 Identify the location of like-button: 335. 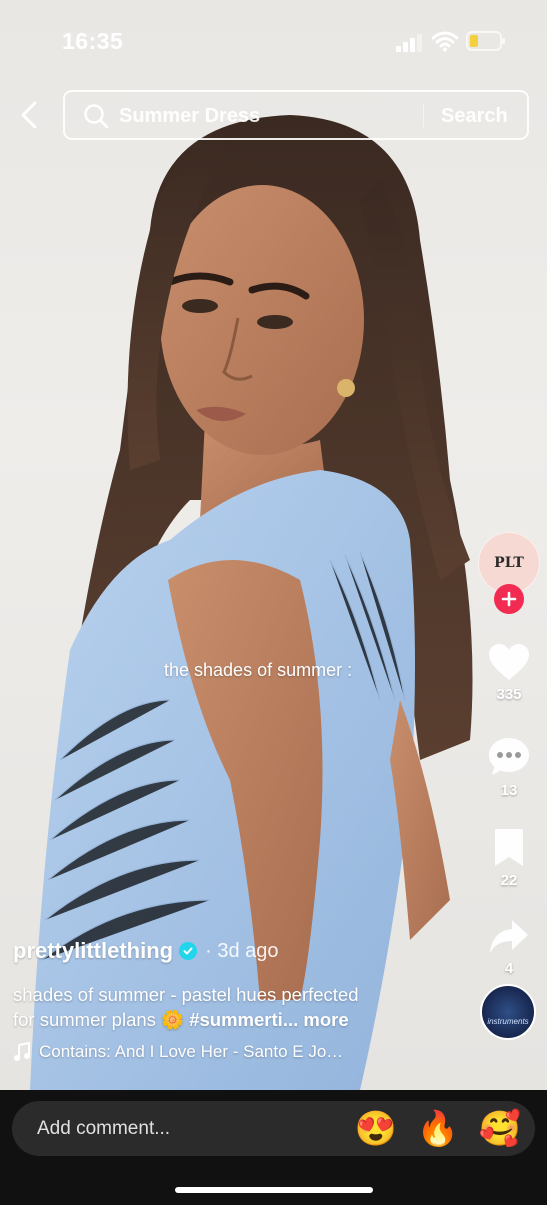
(509, 672).